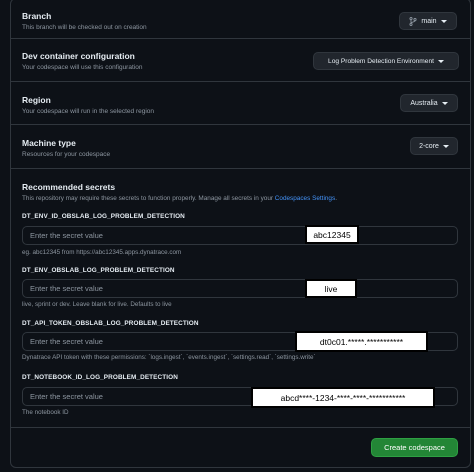  I want to click on machine-title: Machine type, so click(49, 143).